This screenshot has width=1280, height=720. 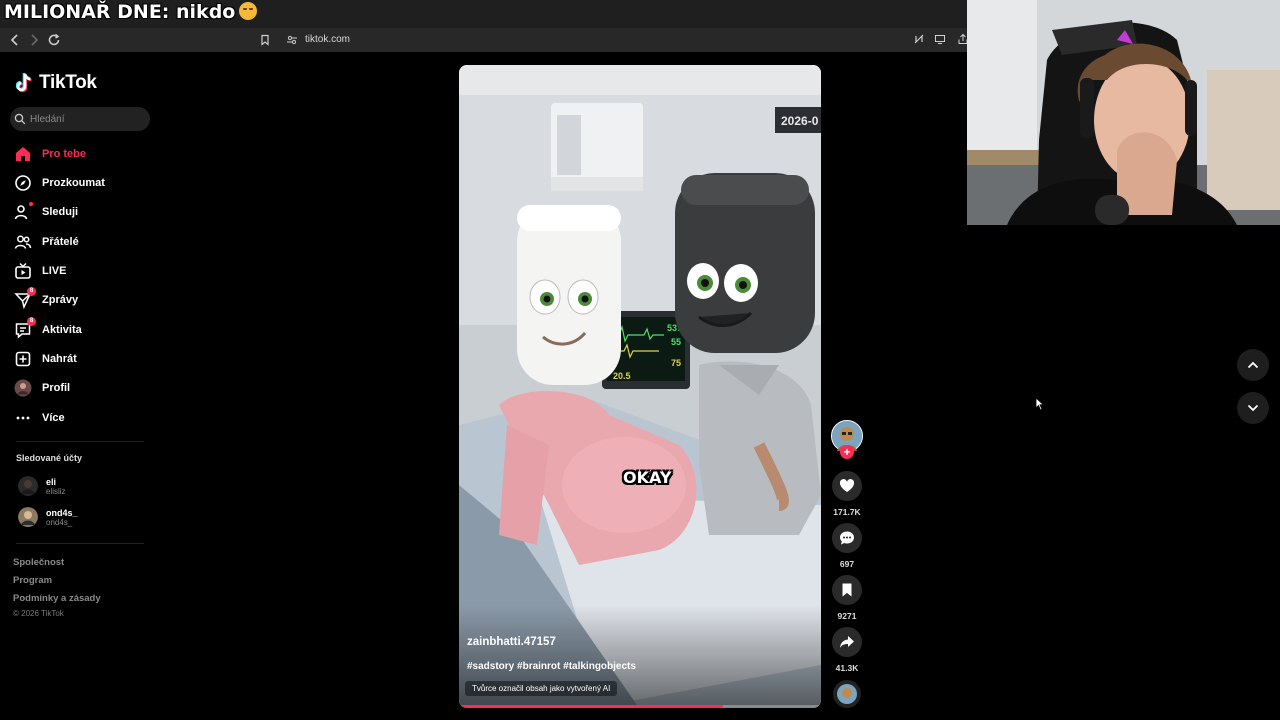 What do you see at coordinates (591, 706) in the screenshot?
I see `video-progress-fill` at bounding box center [591, 706].